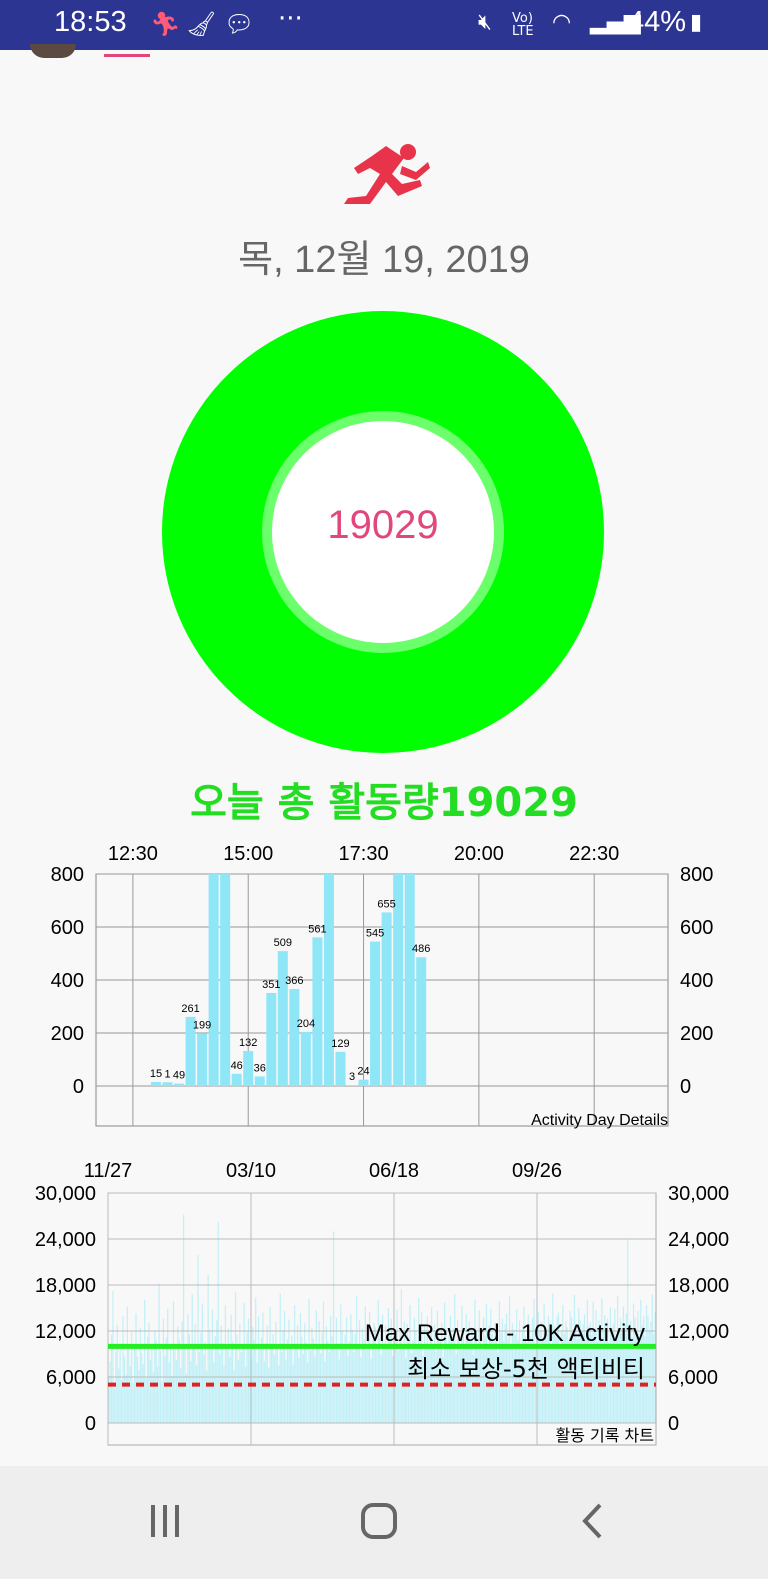  I want to click on history-y-tick-label-left: 6,000, so click(71, 1378).